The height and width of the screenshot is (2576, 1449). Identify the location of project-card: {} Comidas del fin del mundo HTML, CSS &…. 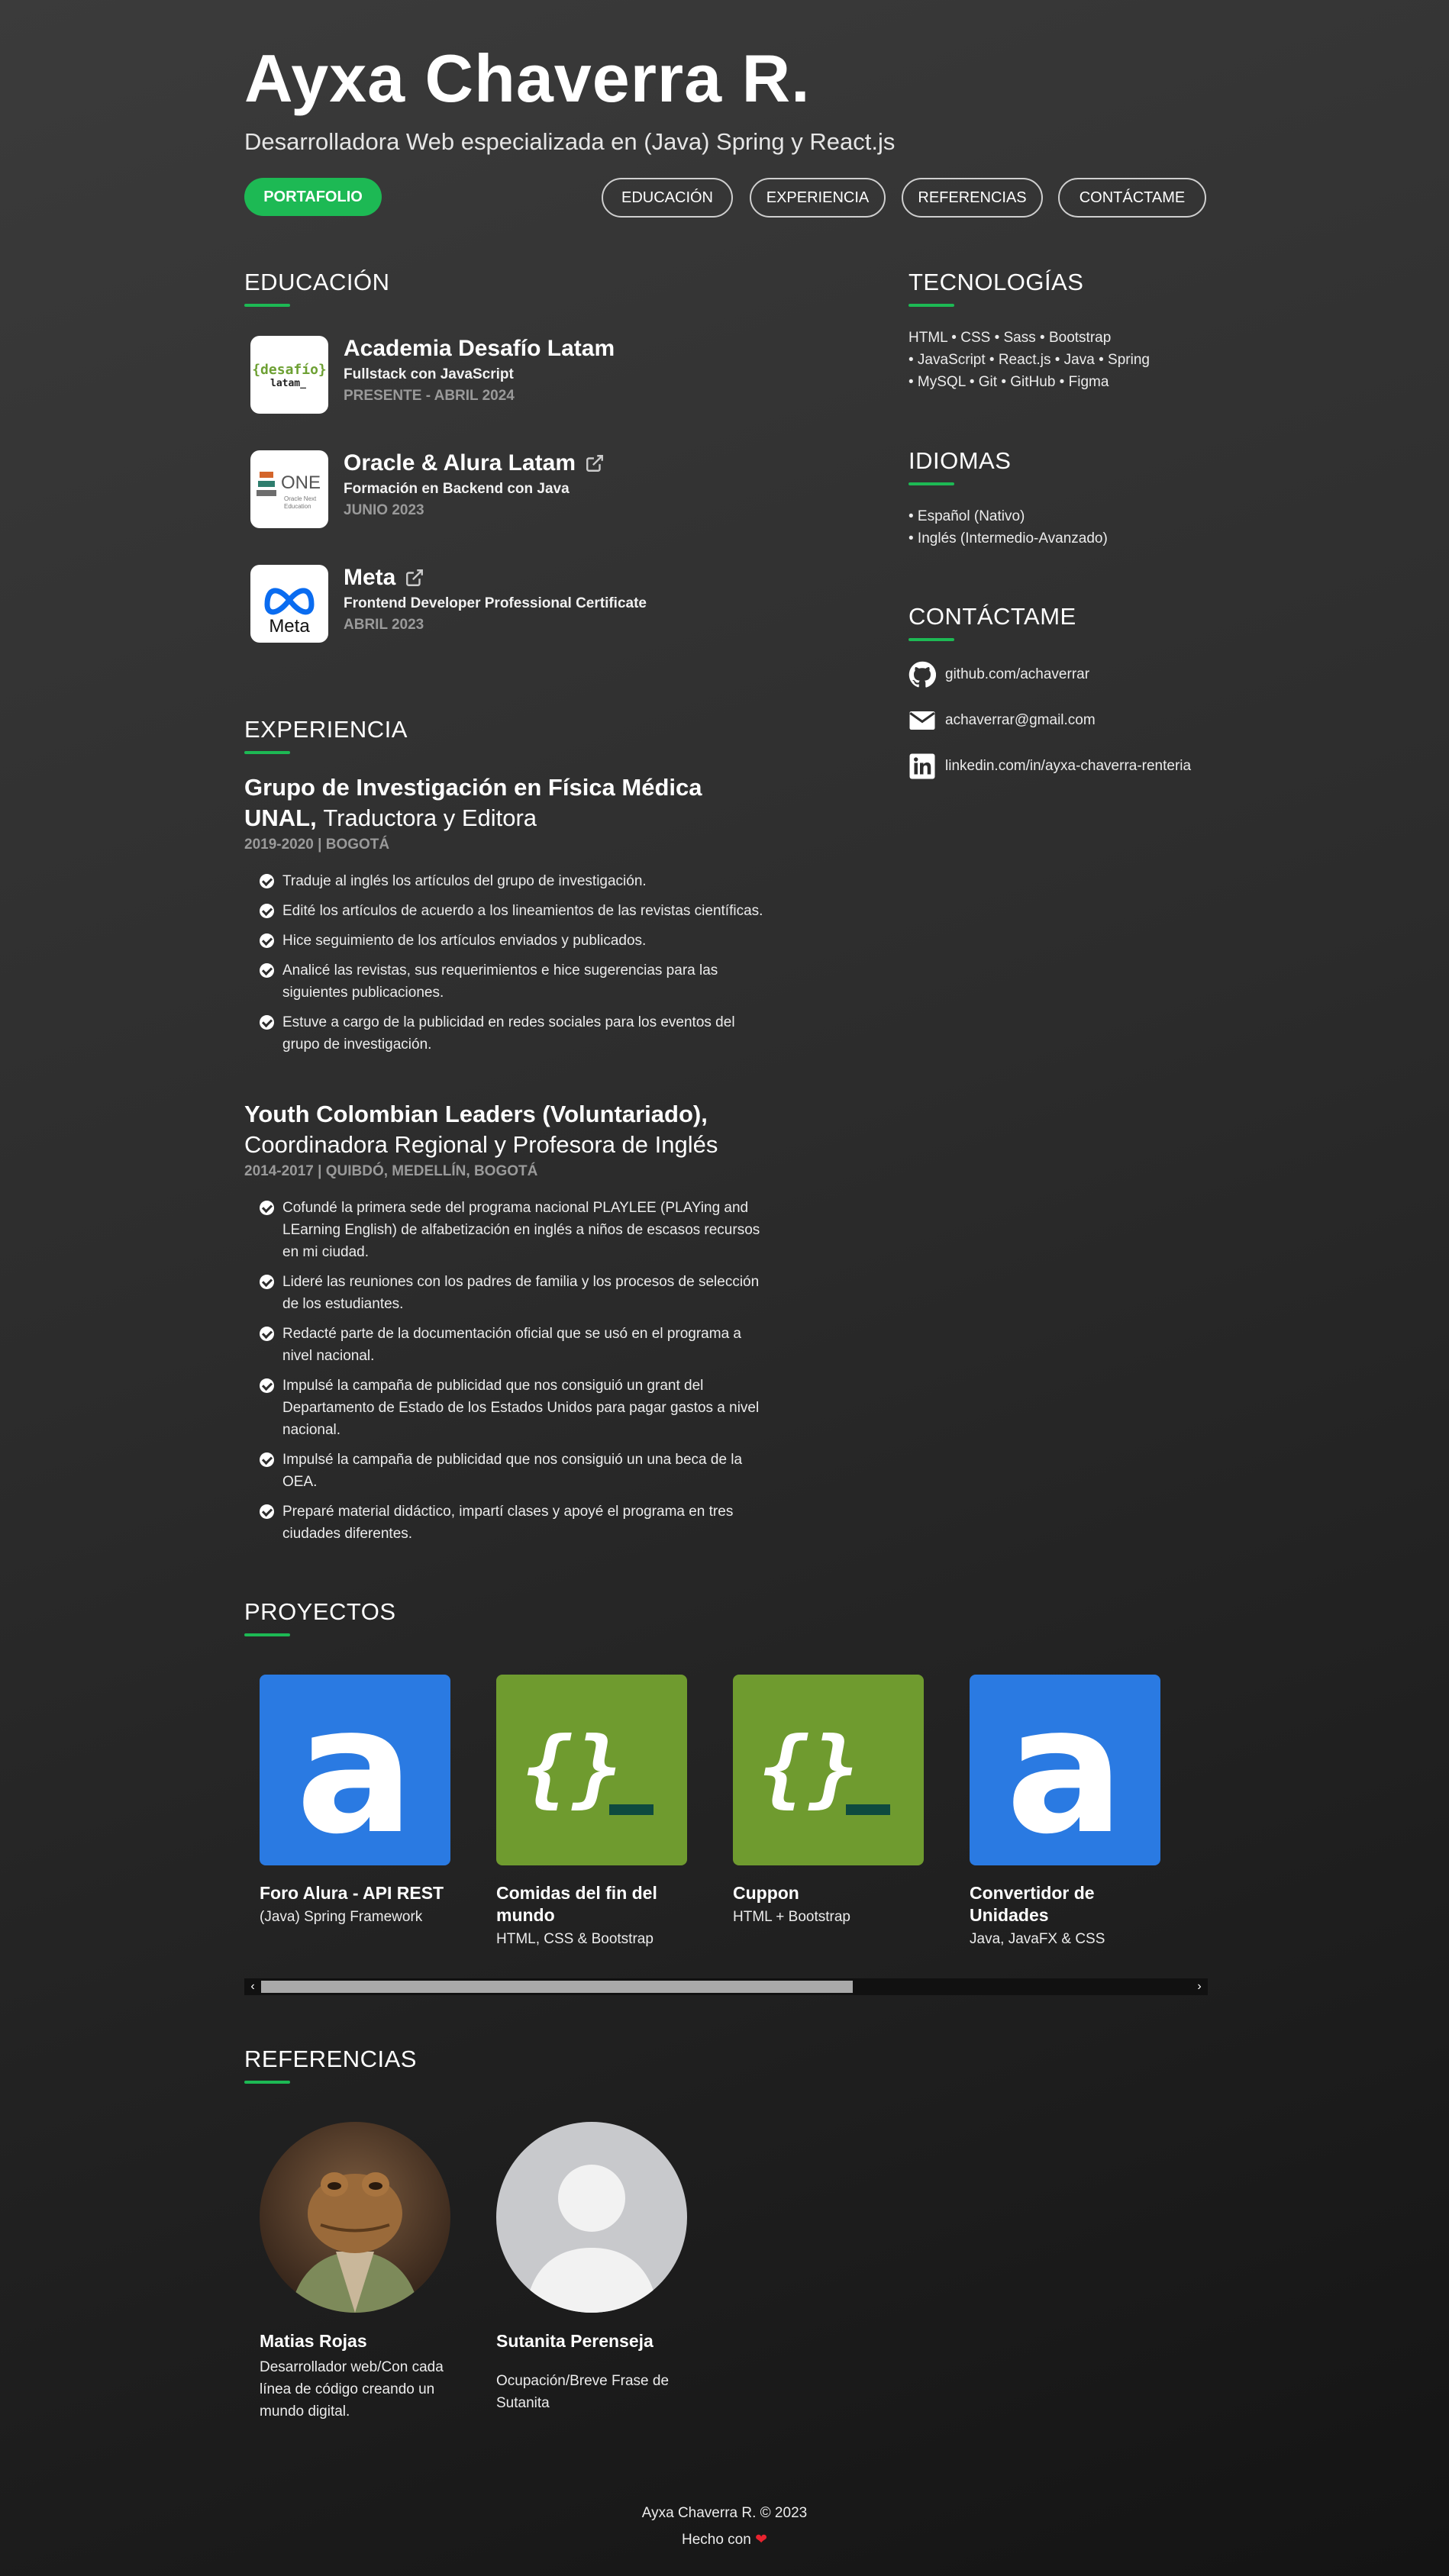
(591, 1812).